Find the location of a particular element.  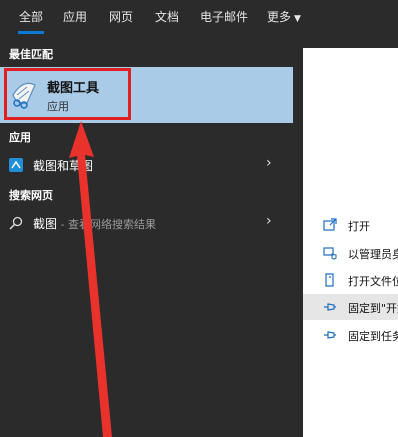

search-icon is located at coordinates (16, 223).